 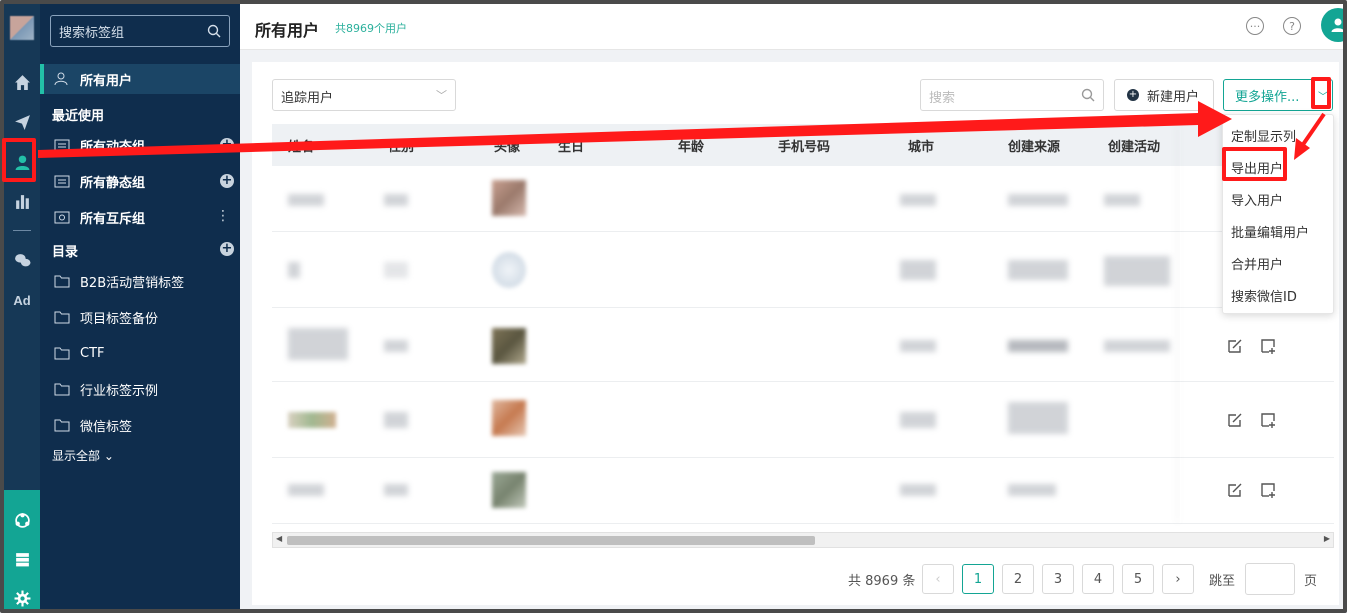 I want to click on new-user-button: + 新建用户, so click(x=1164, y=95).